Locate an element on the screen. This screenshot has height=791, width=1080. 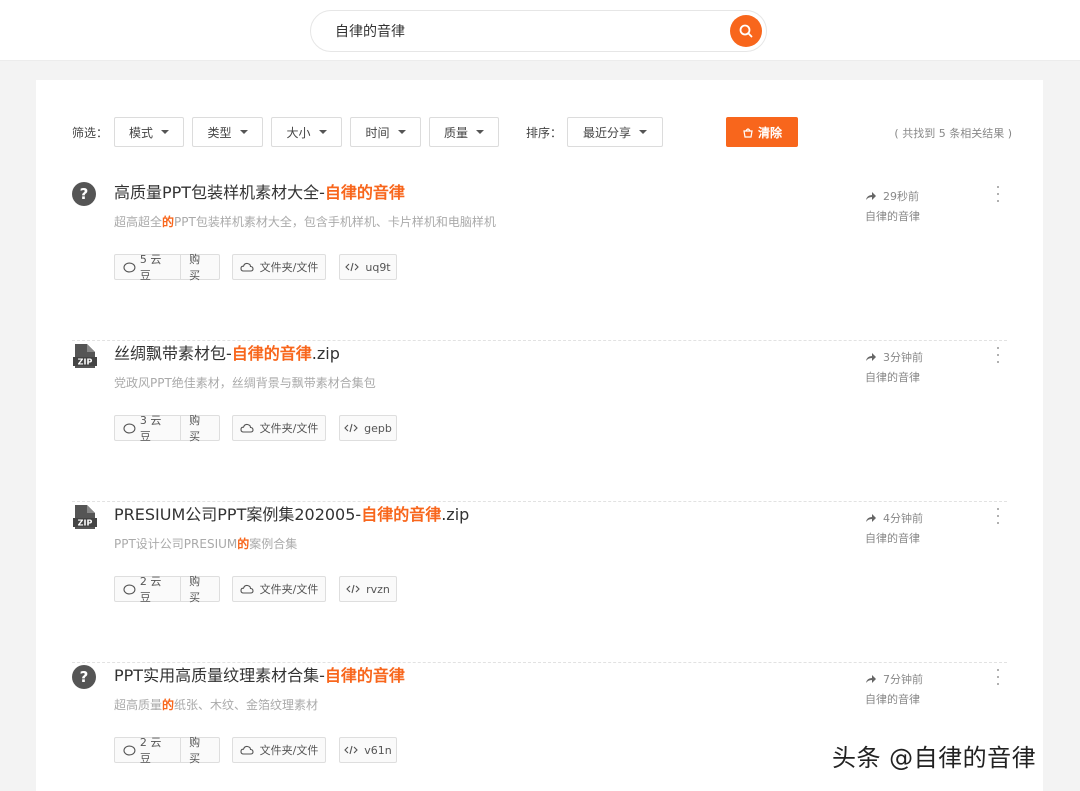
dropdown-label: 类型 is located at coordinates (219, 132).